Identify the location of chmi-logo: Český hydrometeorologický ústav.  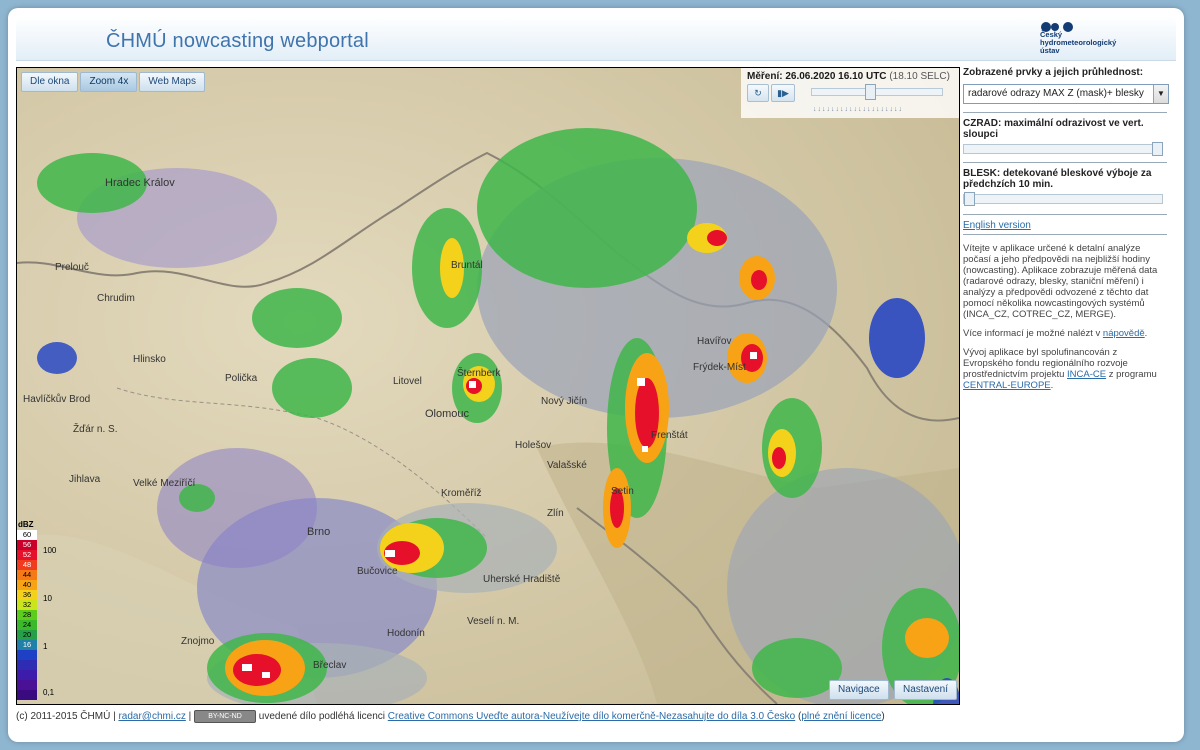
(1100, 39).